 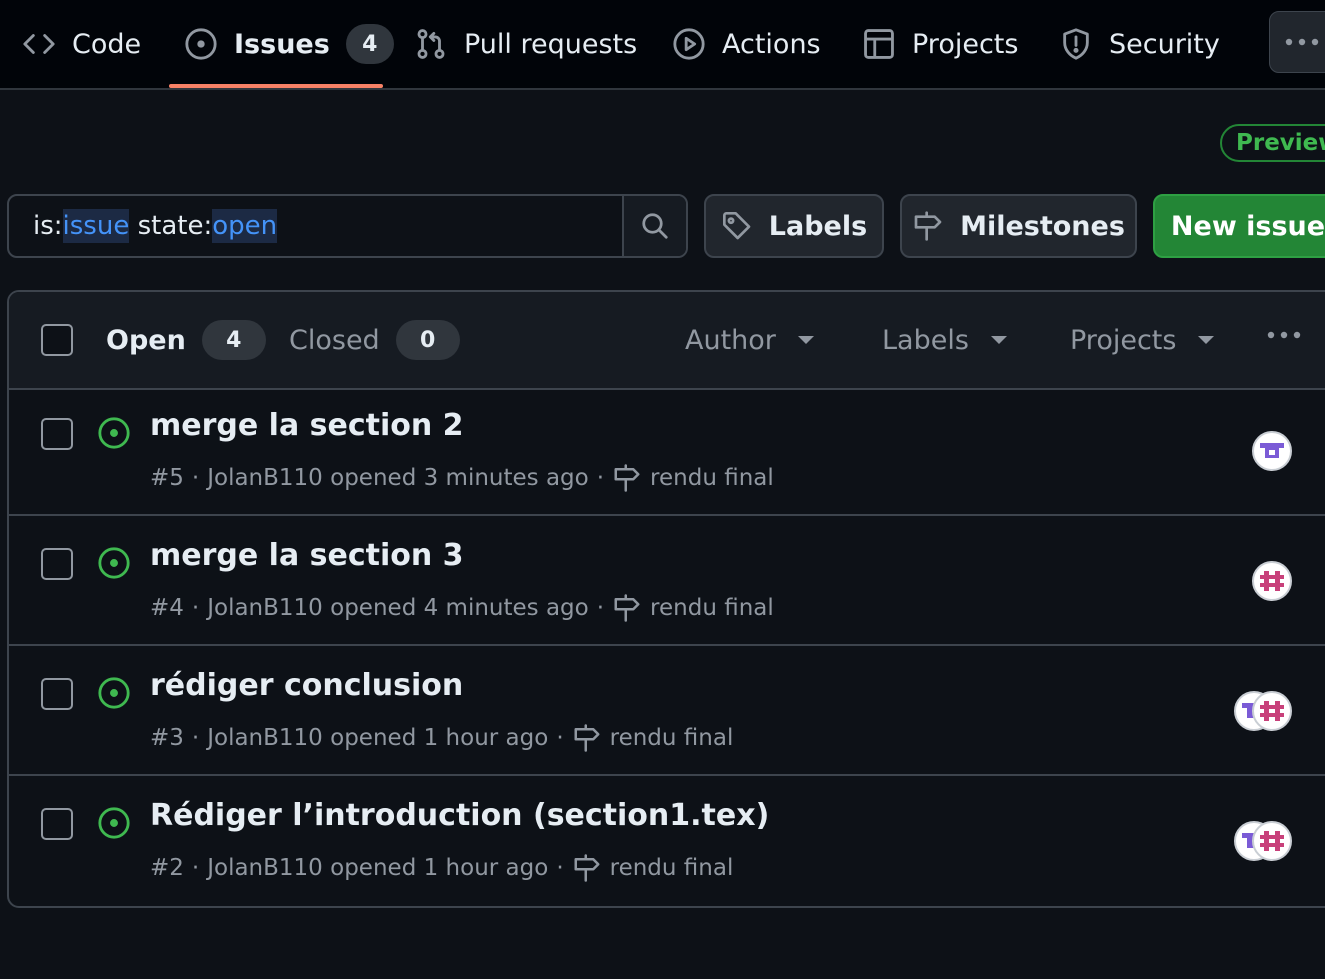 What do you see at coordinates (730, 340) in the screenshot?
I see `filter-label: Author` at bounding box center [730, 340].